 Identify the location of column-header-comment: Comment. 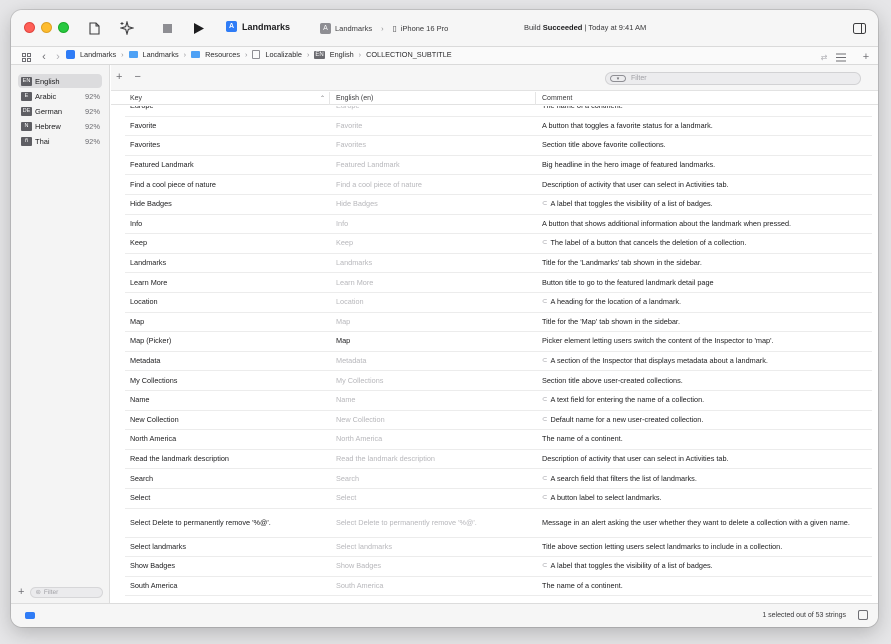
(707, 98).